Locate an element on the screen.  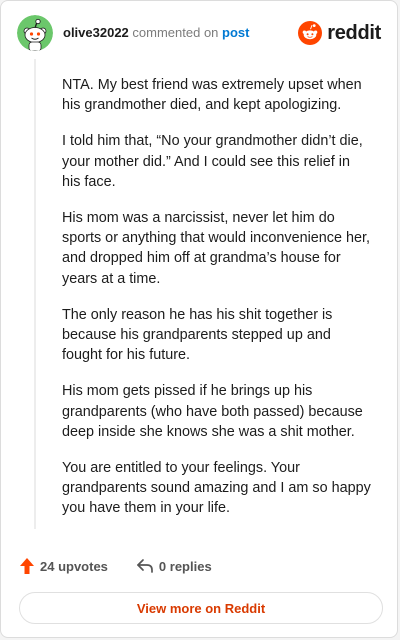
avatar is located at coordinates (35, 33).